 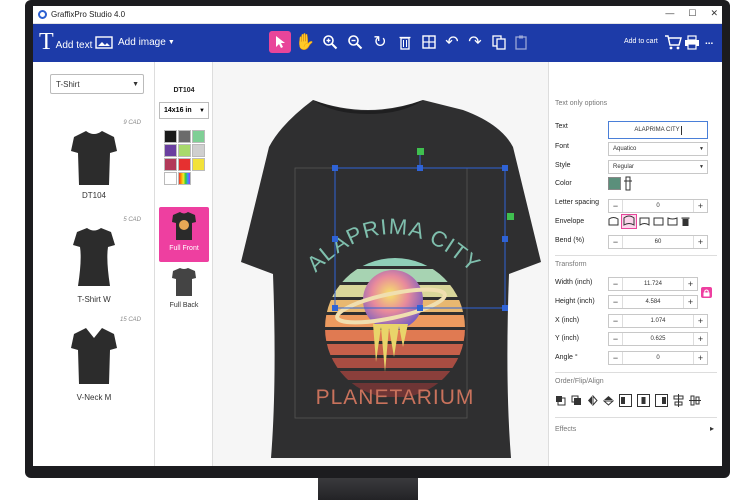 I want to click on select-tool-button, so click(x=280, y=42).